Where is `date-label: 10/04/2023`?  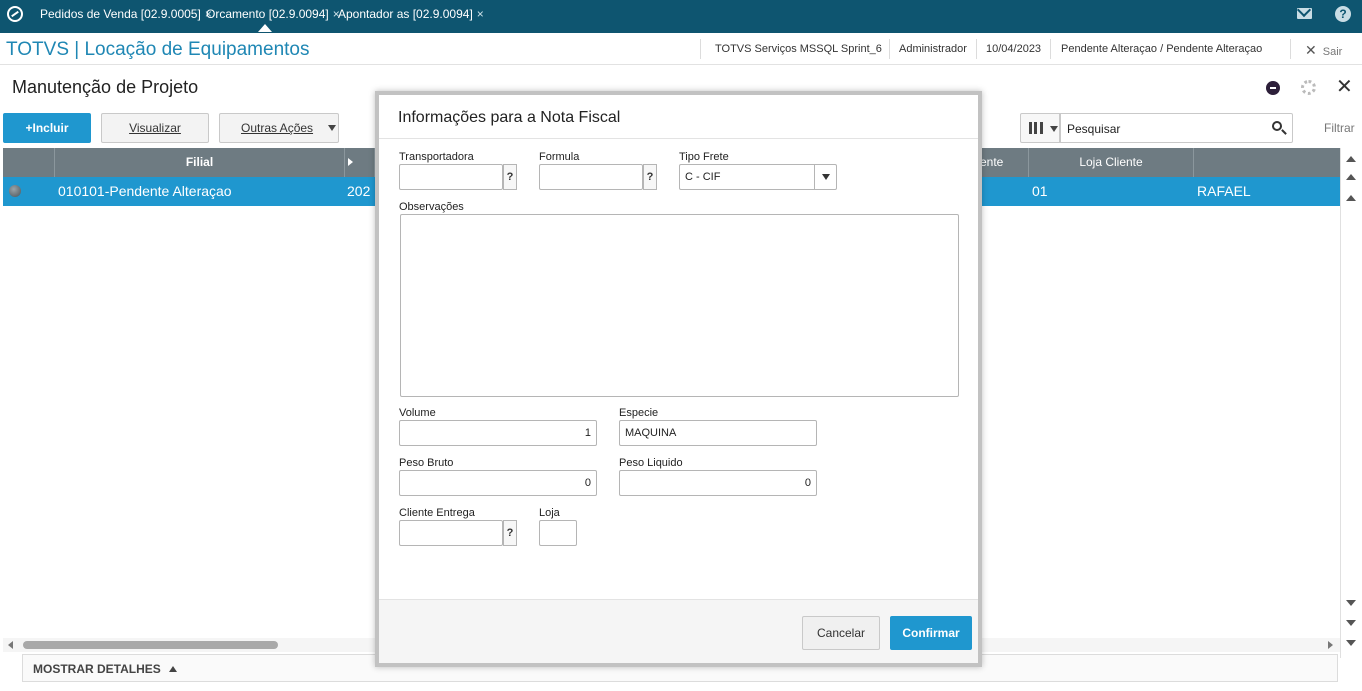 date-label: 10/04/2023 is located at coordinates (1014, 49).